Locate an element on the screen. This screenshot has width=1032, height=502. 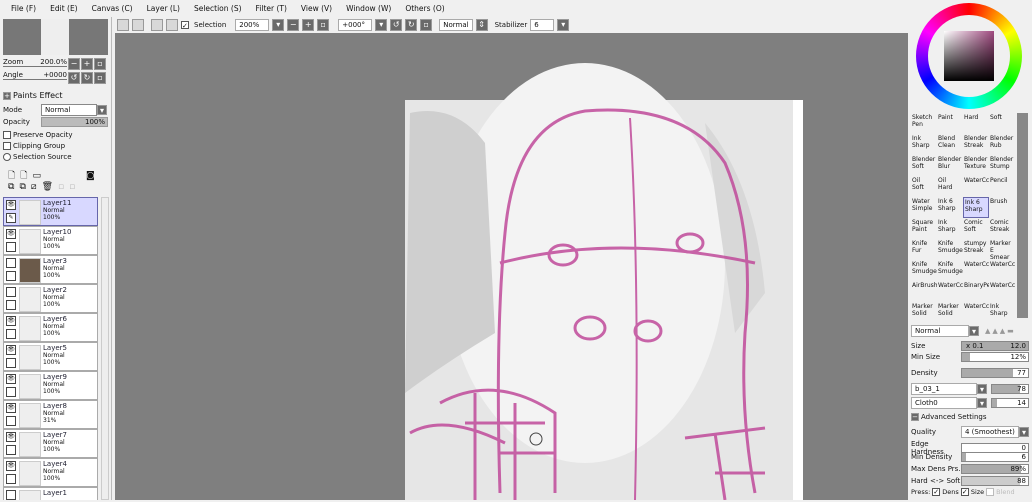
brush-blend-select: Normal is located at coordinates (940, 331).